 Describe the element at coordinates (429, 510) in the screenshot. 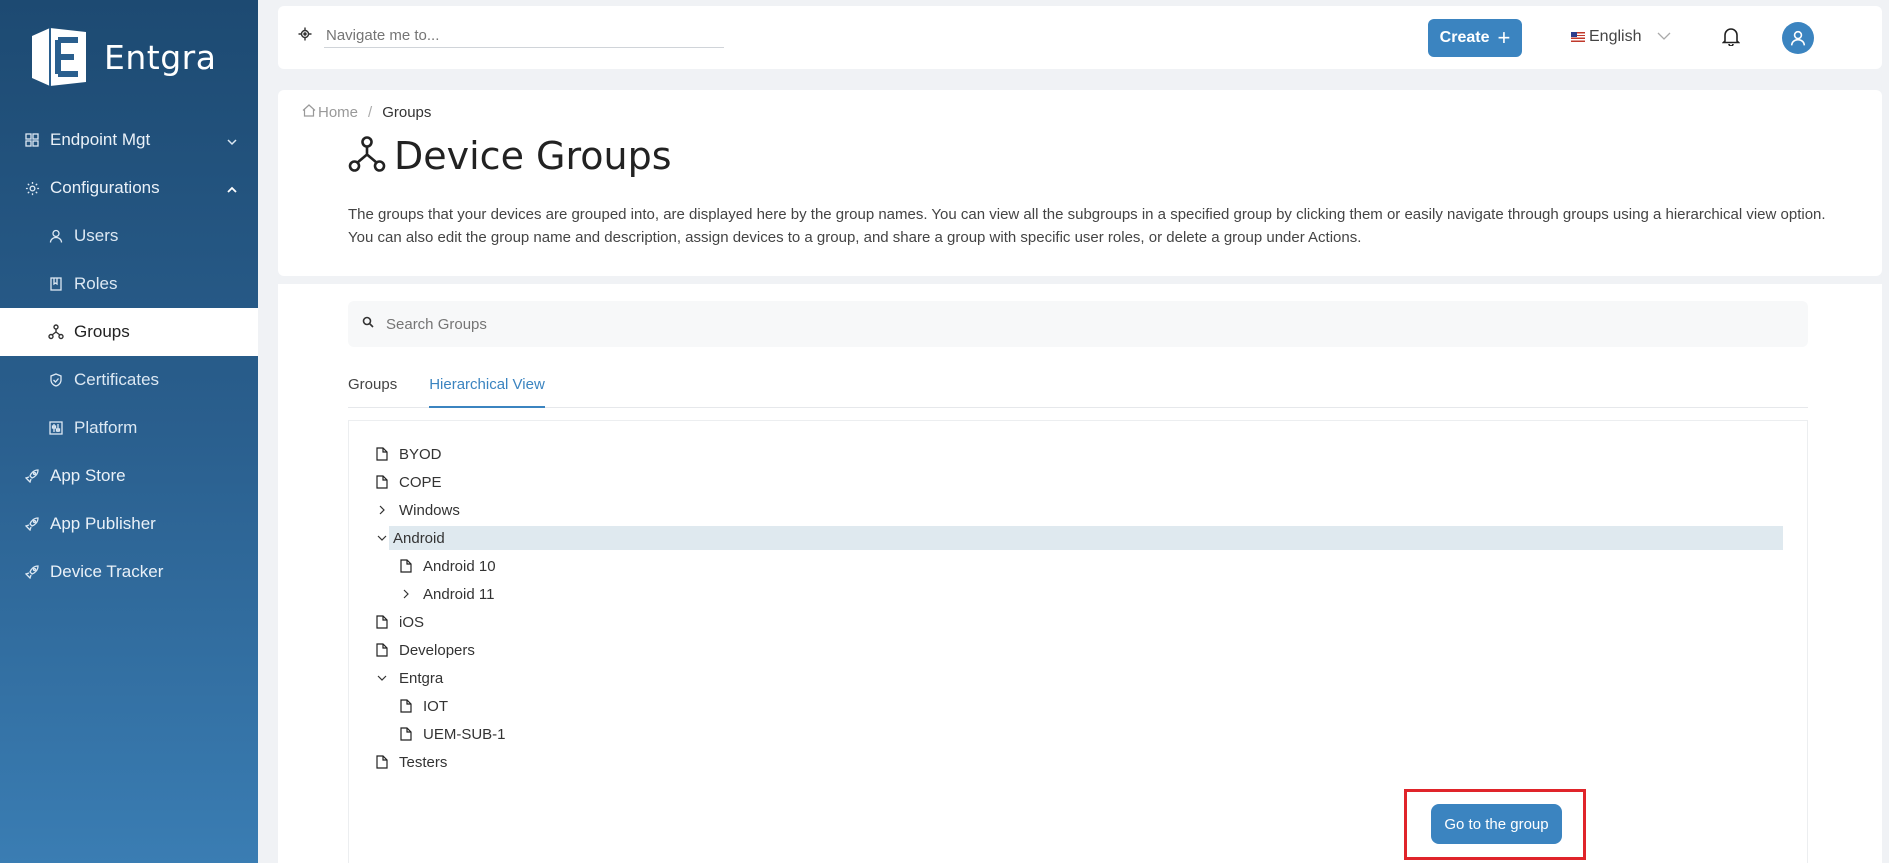

I see `tree-node-label: Windows` at that location.